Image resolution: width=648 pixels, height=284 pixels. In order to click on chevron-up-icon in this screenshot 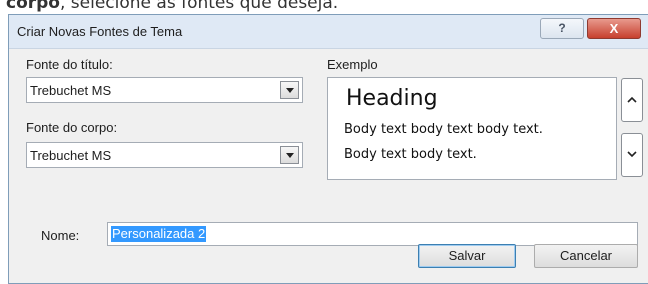, I will do `click(632, 99)`.